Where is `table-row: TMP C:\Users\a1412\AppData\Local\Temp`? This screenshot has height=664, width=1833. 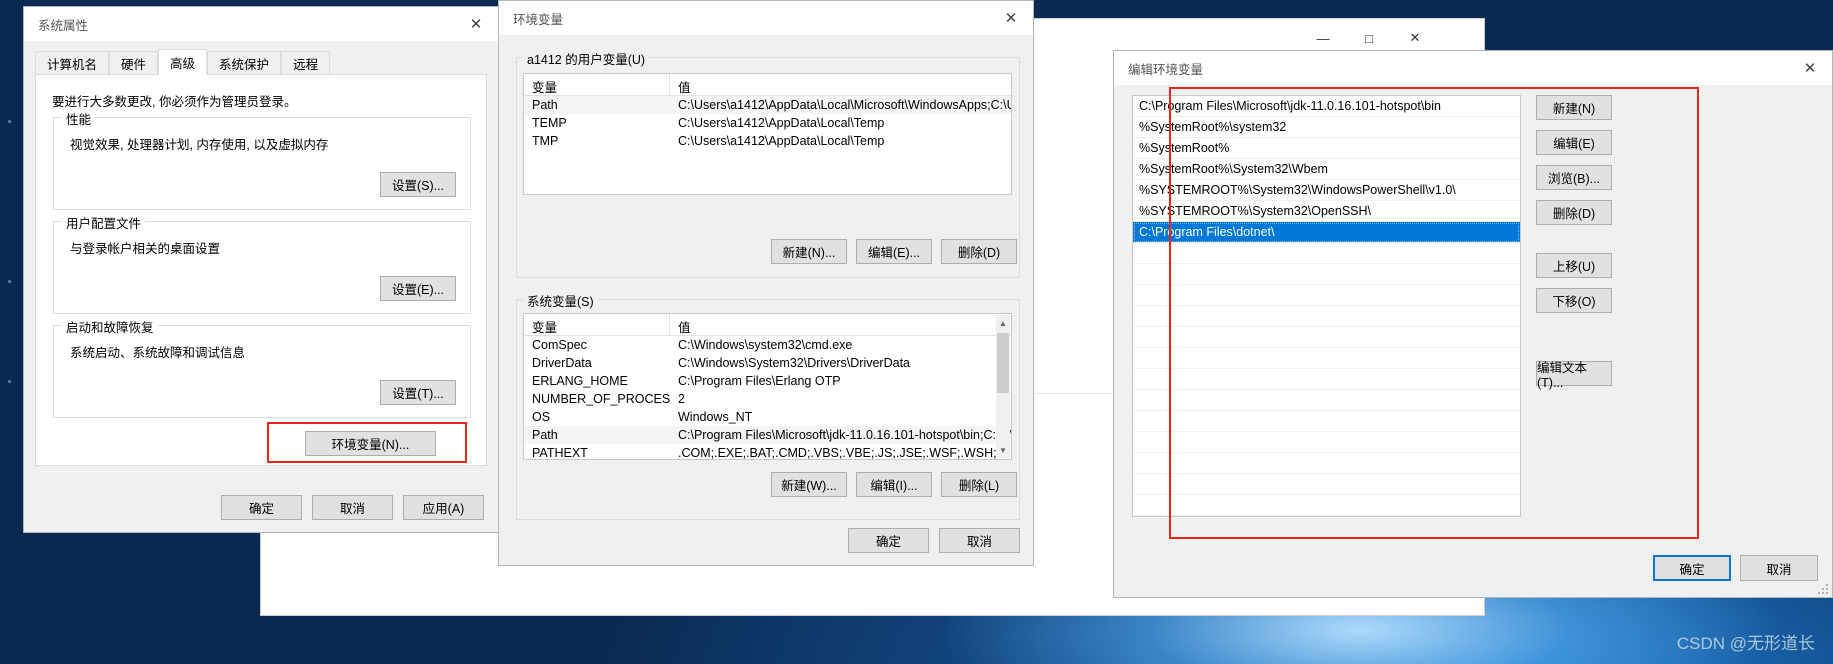 table-row: TMP C:\Users\a1412\AppData\Local\Temp is located at coordinates (767, 141).